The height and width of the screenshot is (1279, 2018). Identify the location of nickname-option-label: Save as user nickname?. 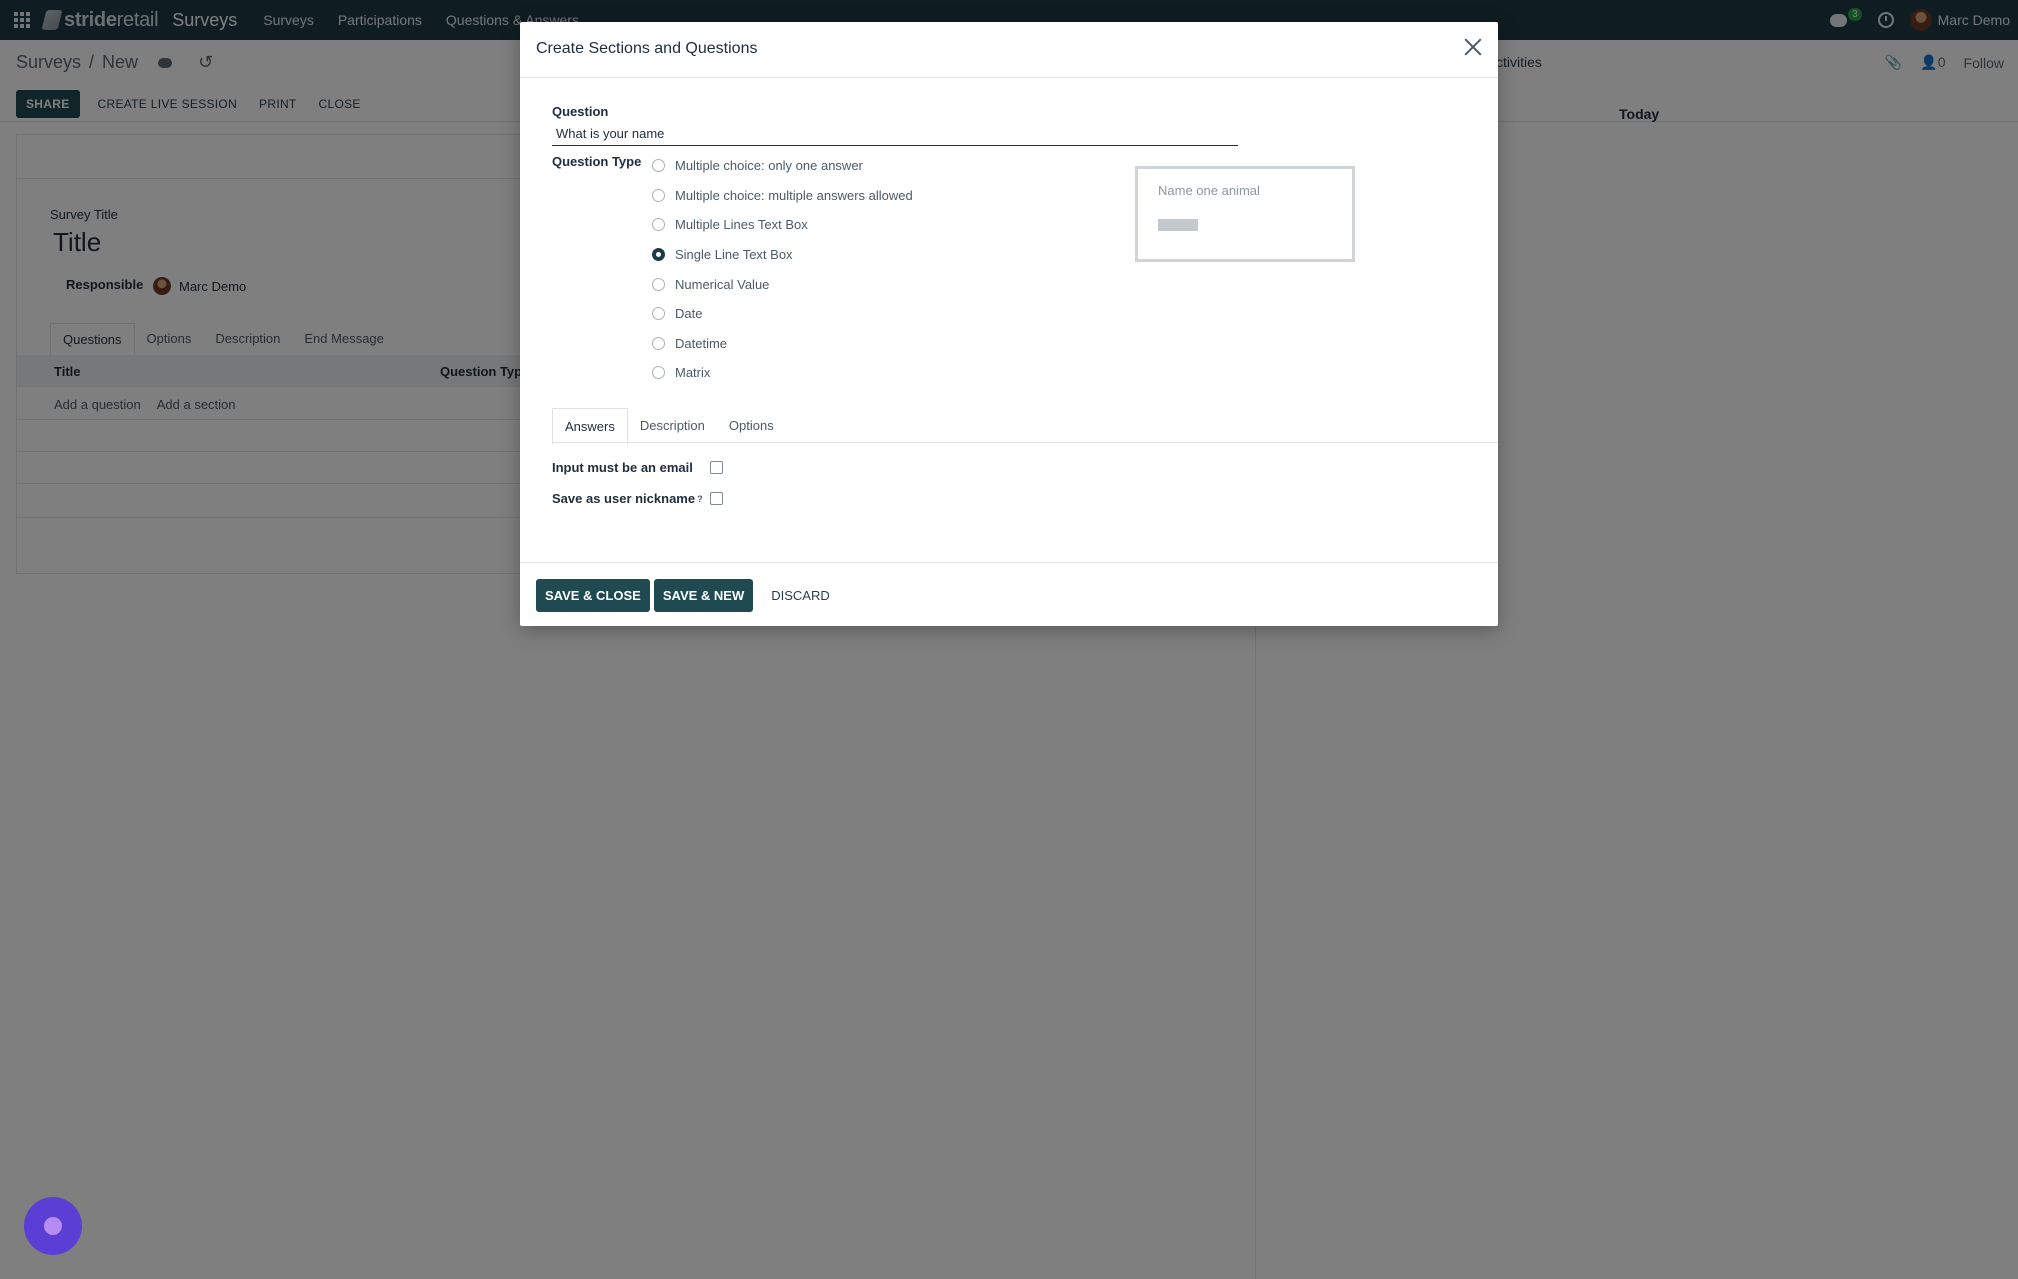
(627, 498).